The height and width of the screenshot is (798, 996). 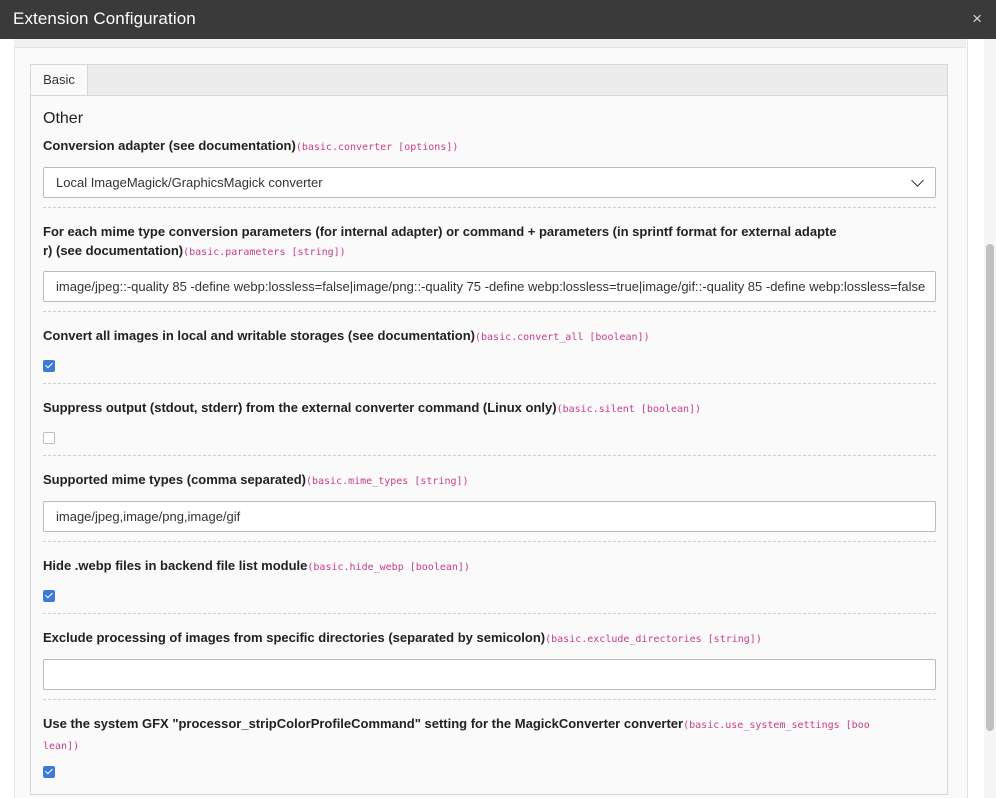 What do you see at coordinates (562, 337) in the screenshot?
I see `convert-all-code: (basic.convert_all [boolean])` at bounding box center [562, 337].